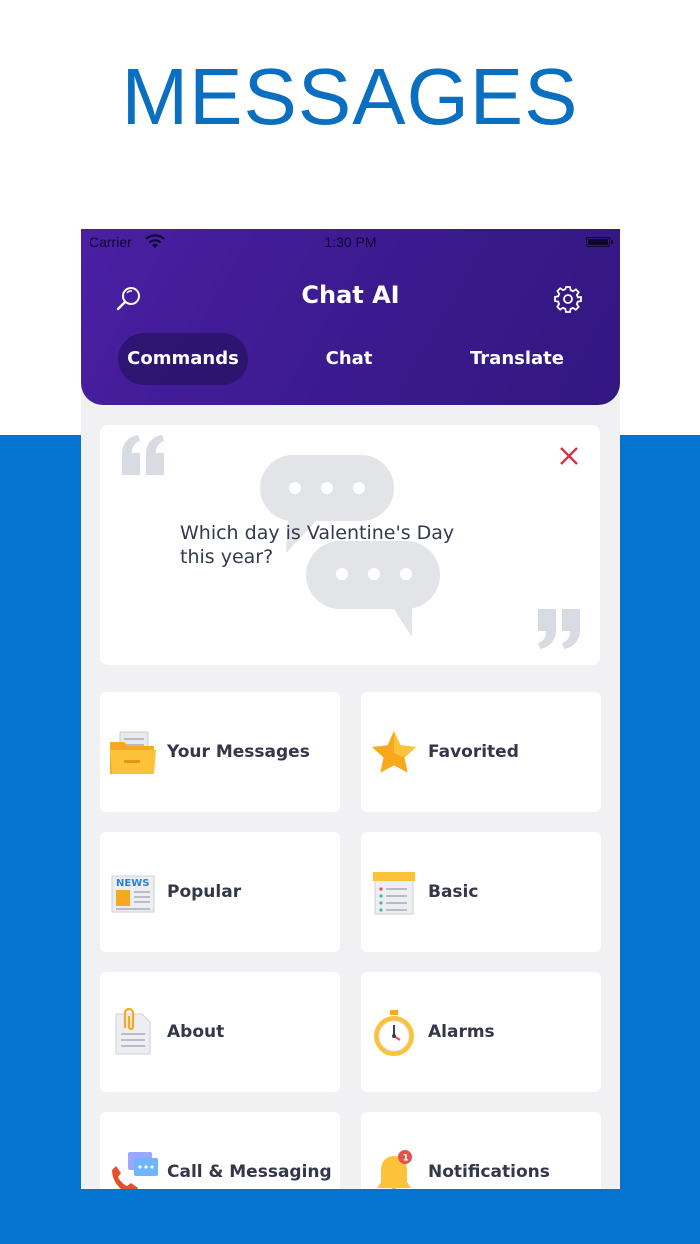 The height and width of the screenshot is (1244, 700). I want to click on open-quote-icon, so click(143, 455).